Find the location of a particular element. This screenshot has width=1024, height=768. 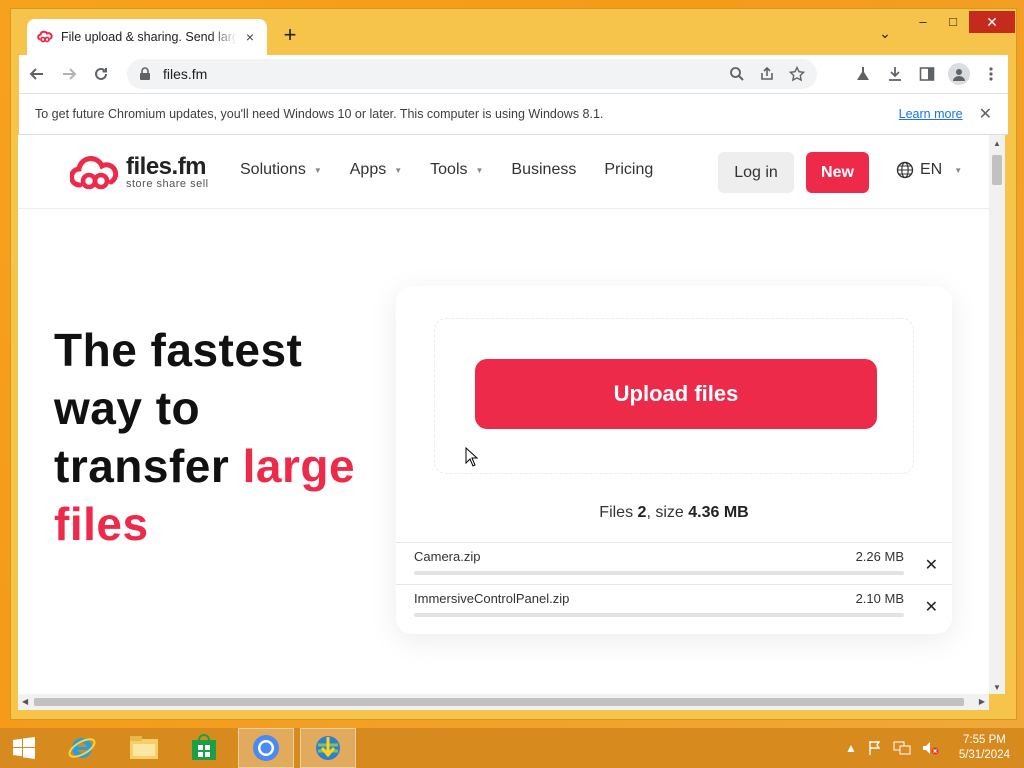

start-button is located at coordinates (24, 748).